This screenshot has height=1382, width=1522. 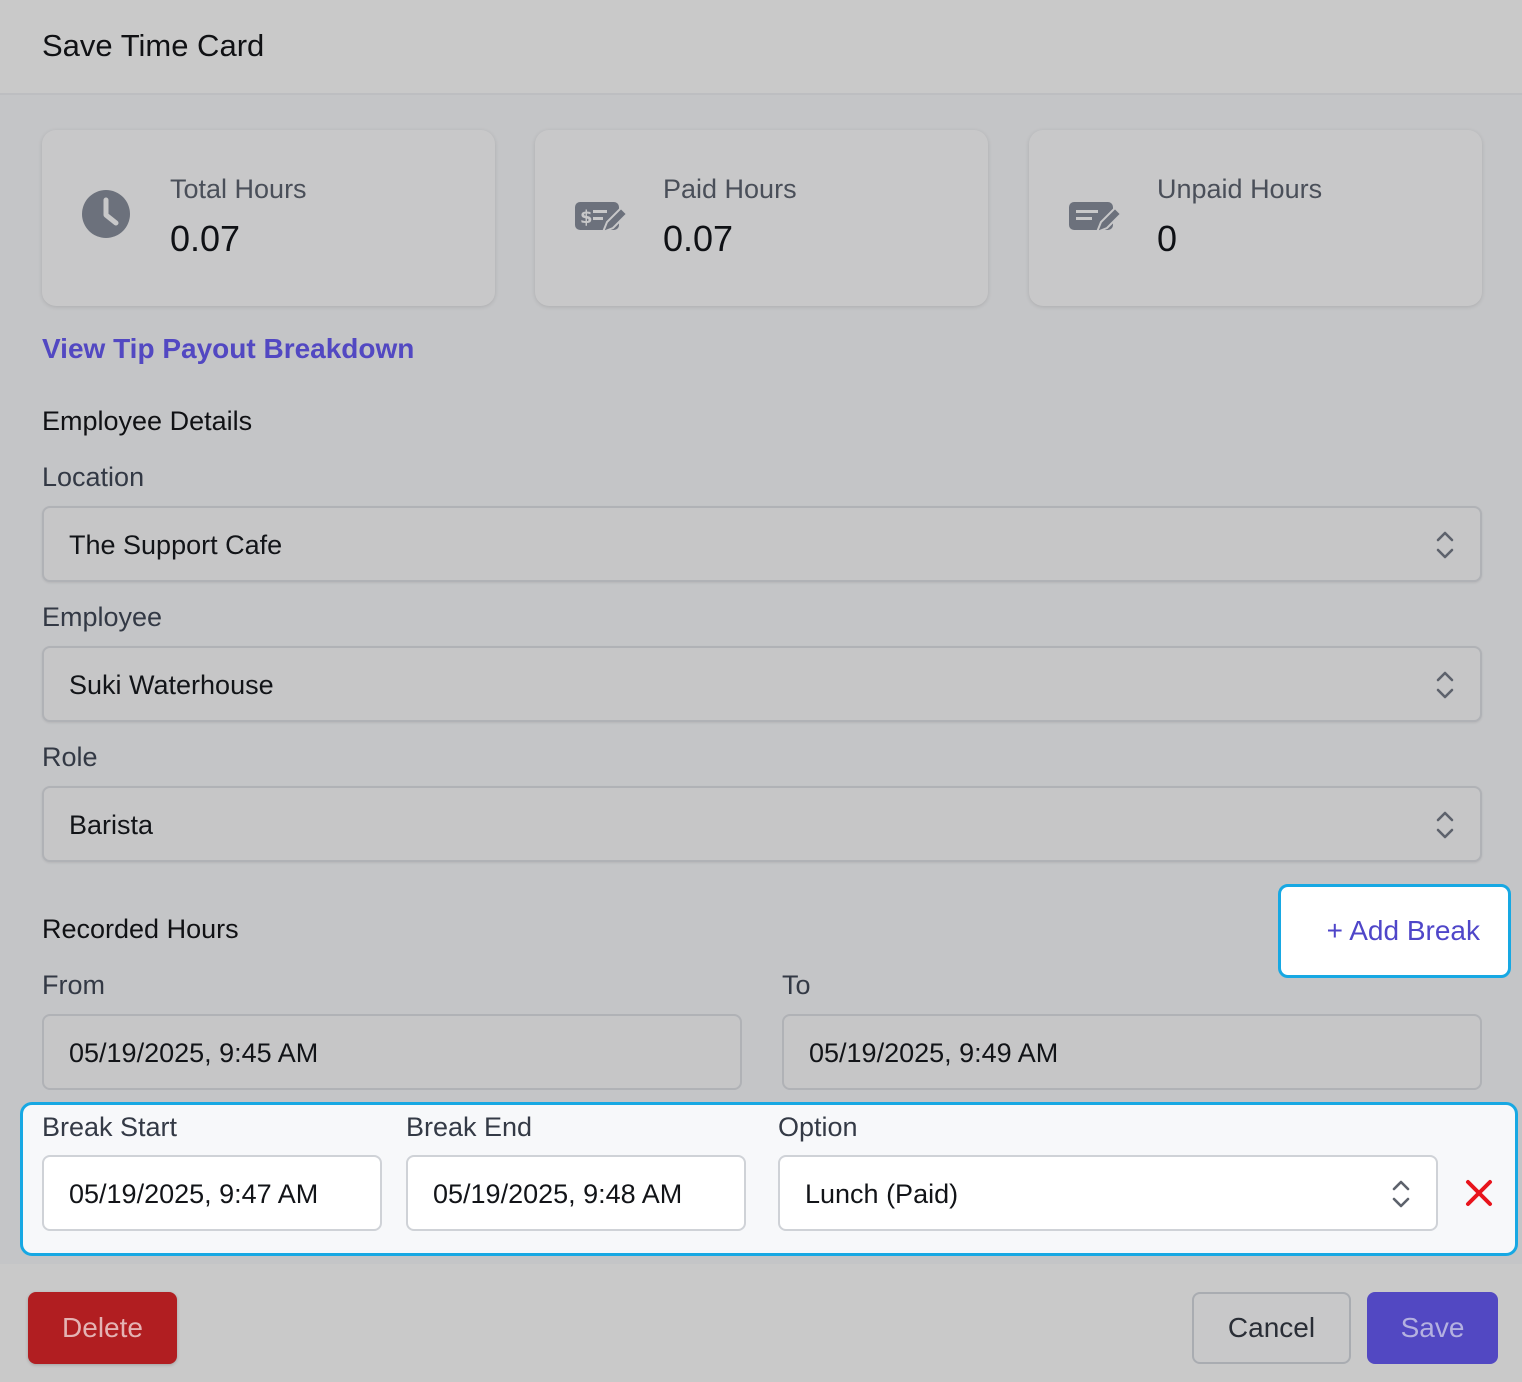 What do you see at coordinates (205, 238) in the screenshot?
I see `total-hours-value: 0.07` at bounding box center [205, 238].